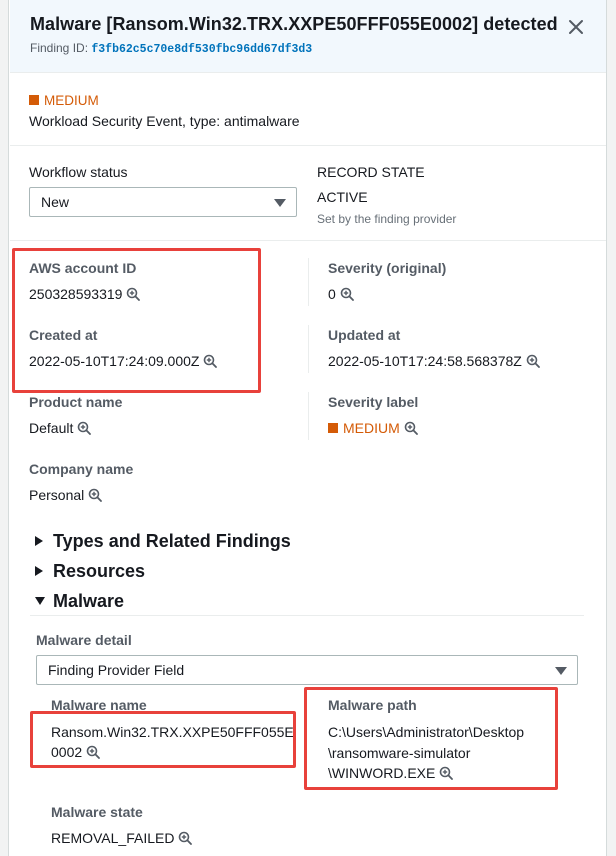 The image size is (616, 856). What do you see at coordinates (172, 541) in the screenshot?
I see `section-title: Types and Related Findings` at bounding box center [172, 541].